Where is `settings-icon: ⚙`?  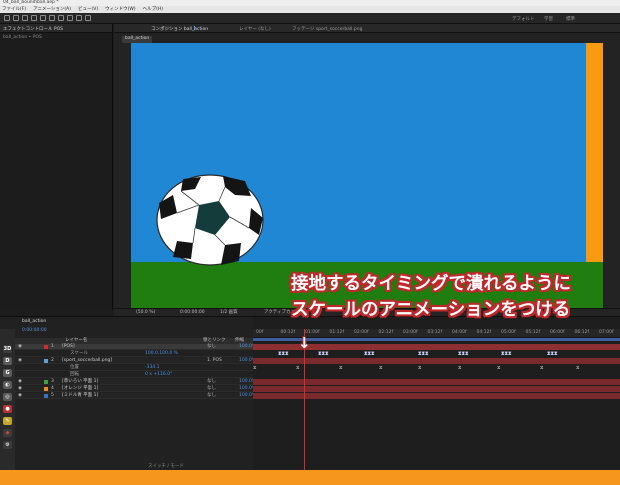 settings-icon: ⚙ is located at coordinates (7, 445).